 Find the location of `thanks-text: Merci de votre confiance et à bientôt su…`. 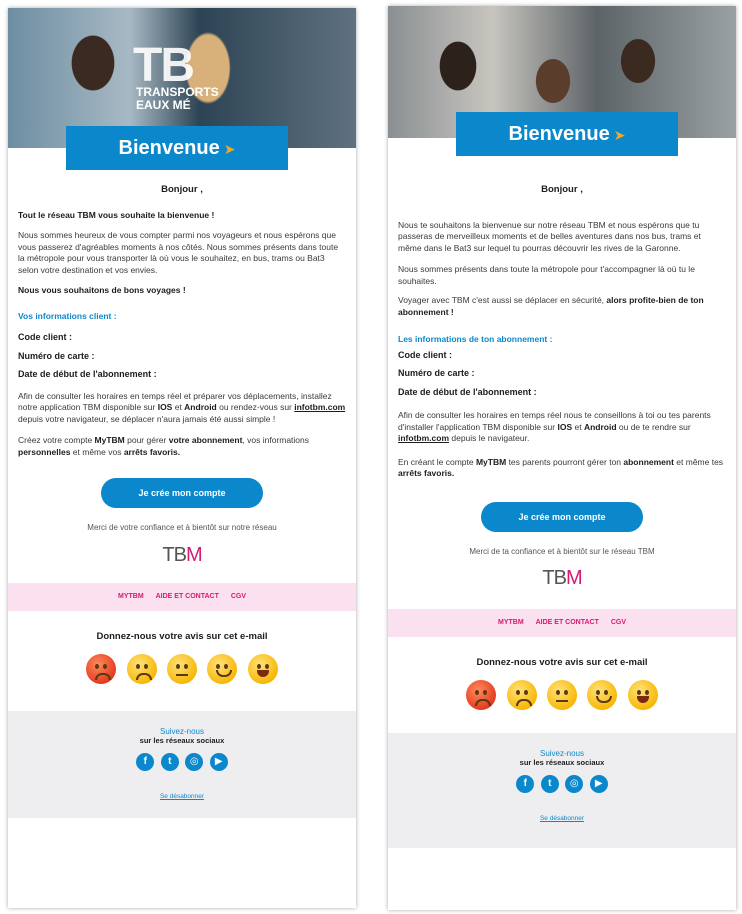

thanks-text: Merci de votre confiance et à bientôt su… is located at coordinates (182, 527).